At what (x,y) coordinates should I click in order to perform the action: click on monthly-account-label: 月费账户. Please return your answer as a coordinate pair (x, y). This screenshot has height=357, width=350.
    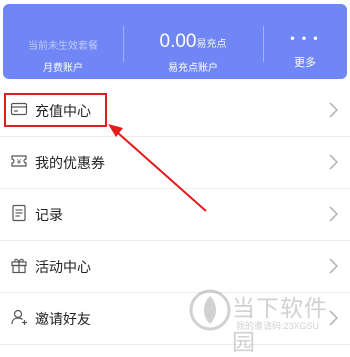
    Looking at the image, I should click on (63, 68).